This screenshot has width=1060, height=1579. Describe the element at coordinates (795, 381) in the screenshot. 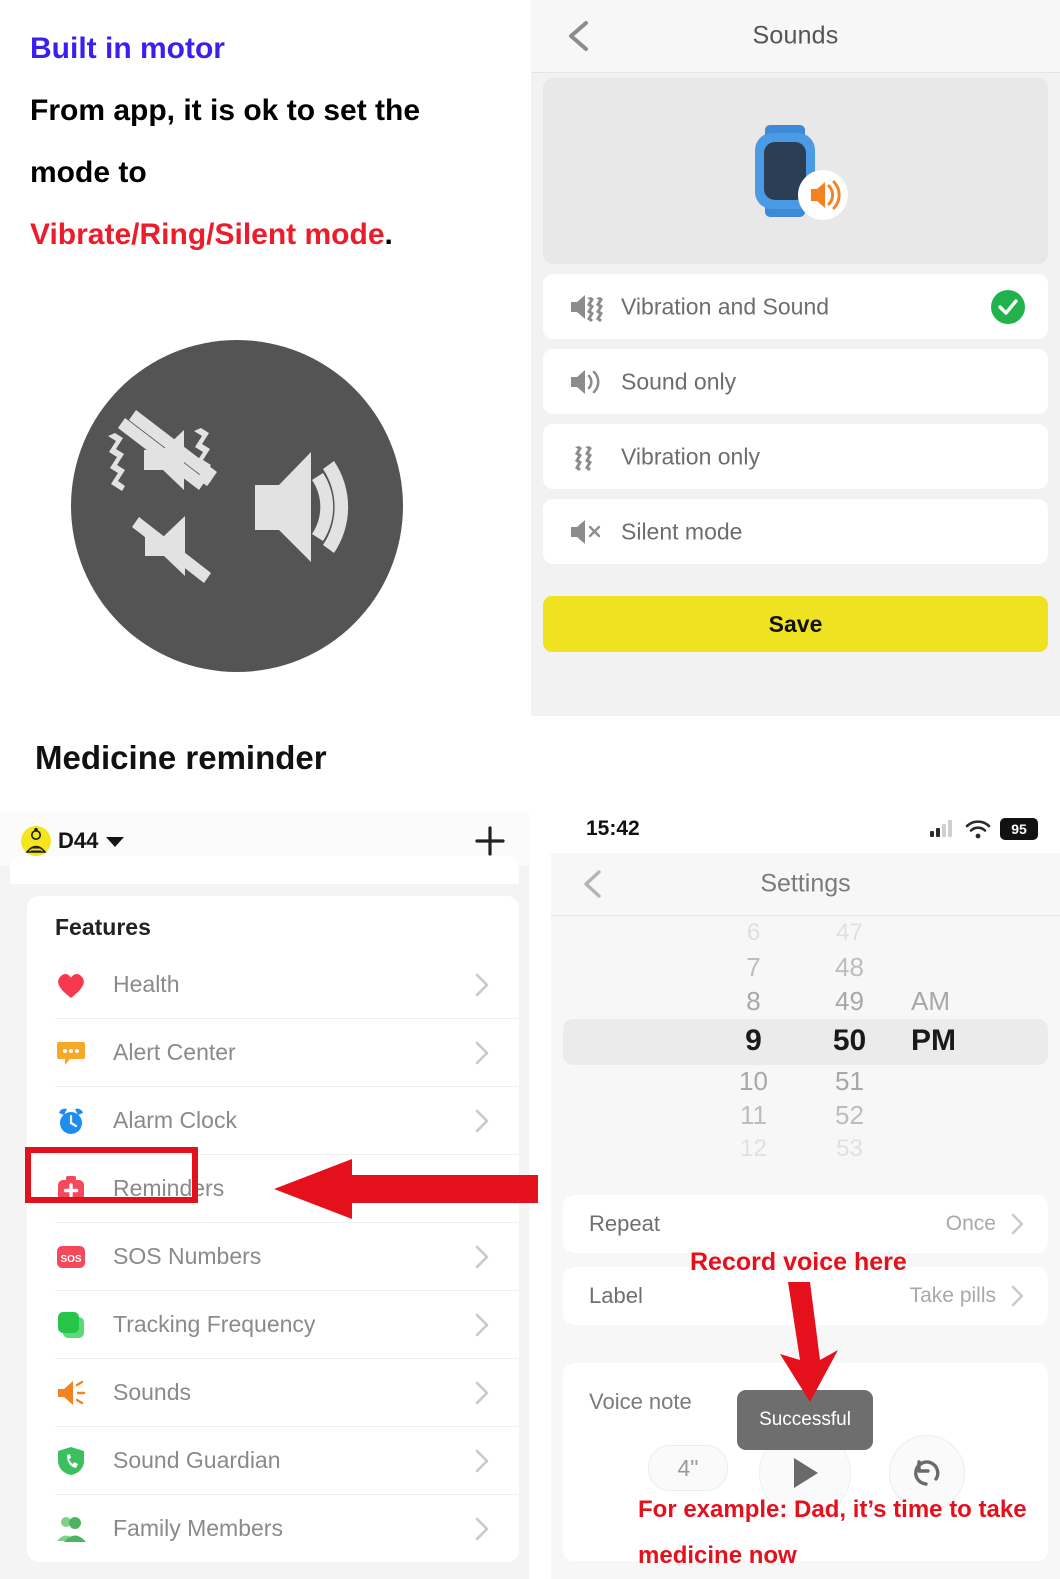

I see `sound-option-sound-only: Sound only` at that location.